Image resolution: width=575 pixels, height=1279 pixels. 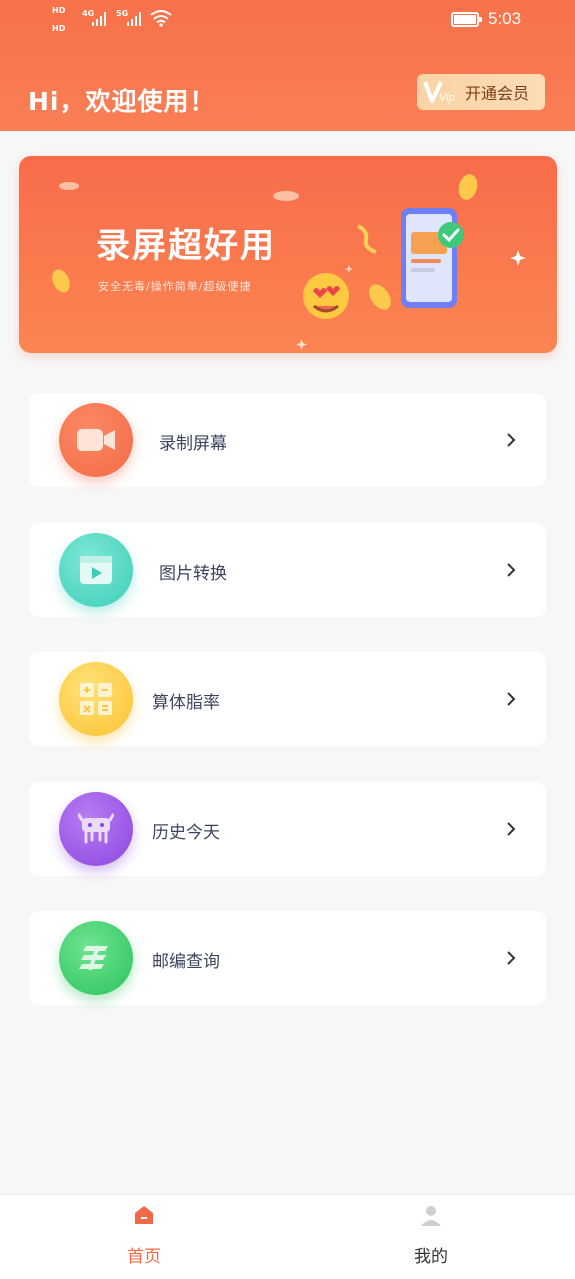 What do you see at coordinates (186, 246) in the screenshot?
I see `banner-title: 录屏超好用` at bounding box center [186, 246].